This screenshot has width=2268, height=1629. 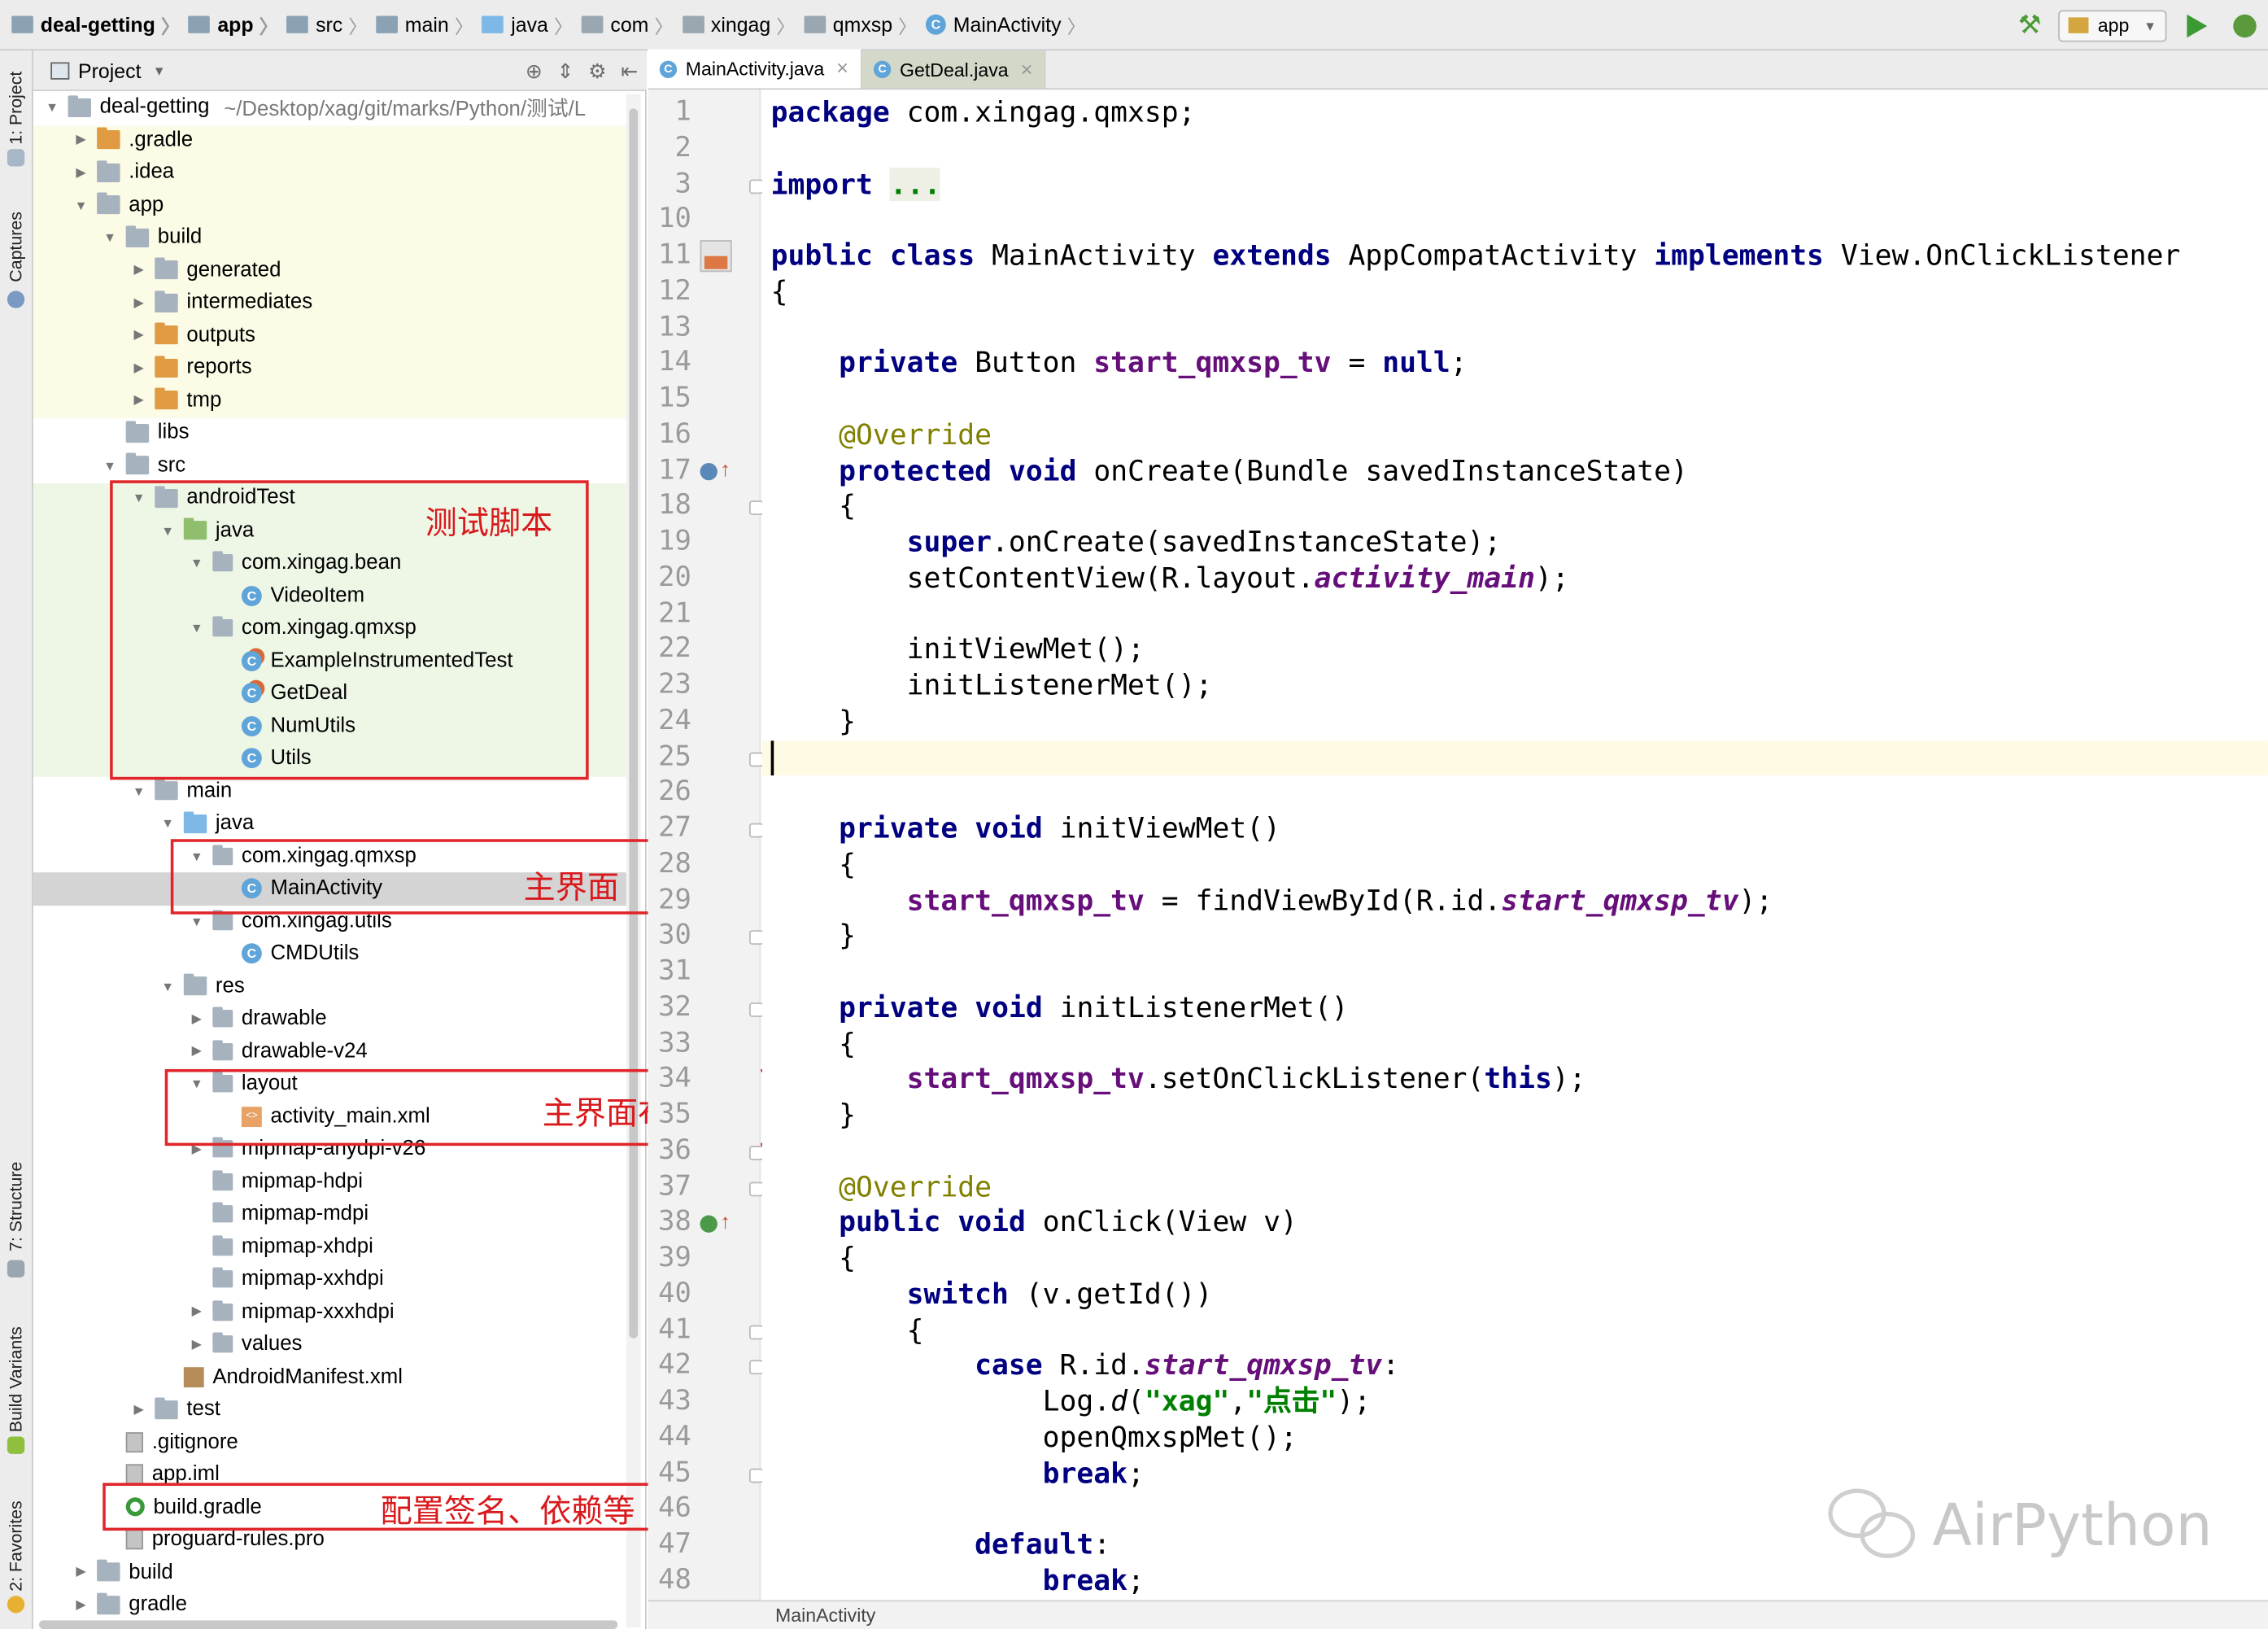 What do you see at coordinates (135, 1441) in the screenshot?
I see `file-icon` at bounding box center [135, 1441].